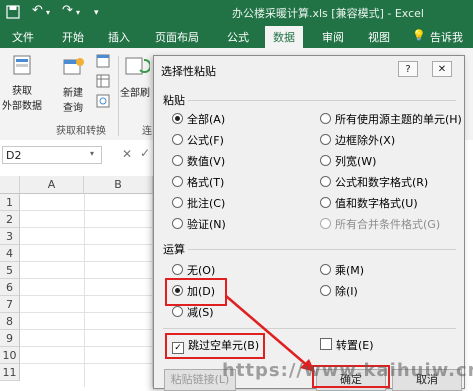 This screenshot has height=391, width=473. Describe the element at coordinates (270, 333) in the screenshot. I see `annotation-arrow` at that location.